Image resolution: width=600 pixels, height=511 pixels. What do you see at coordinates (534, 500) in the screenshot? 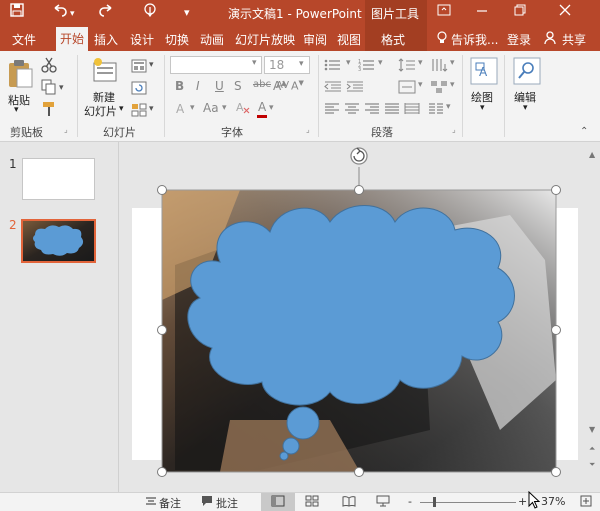
I see `mouse-cursor-icon` at bounding box center [534, 500].